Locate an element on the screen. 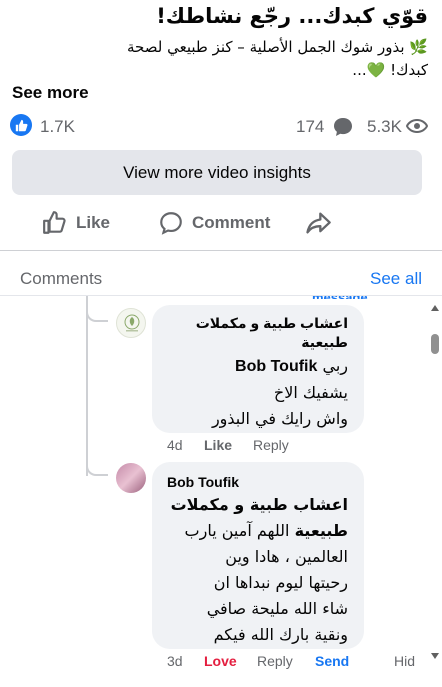  comment-author: Bob Toufik is located at coordinates (203, 482).